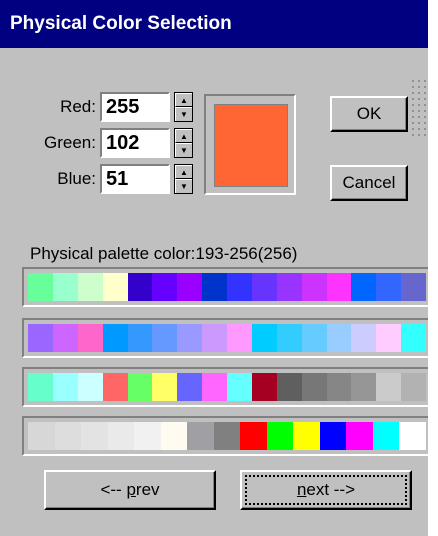  I want to click on background-edge, so click(433, 268).